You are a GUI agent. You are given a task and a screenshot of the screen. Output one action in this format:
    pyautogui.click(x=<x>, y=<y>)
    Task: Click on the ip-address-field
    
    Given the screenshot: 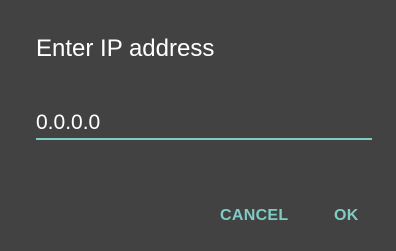 What is the action you would take?
    pyautogui.click(x=204, y=125)
    